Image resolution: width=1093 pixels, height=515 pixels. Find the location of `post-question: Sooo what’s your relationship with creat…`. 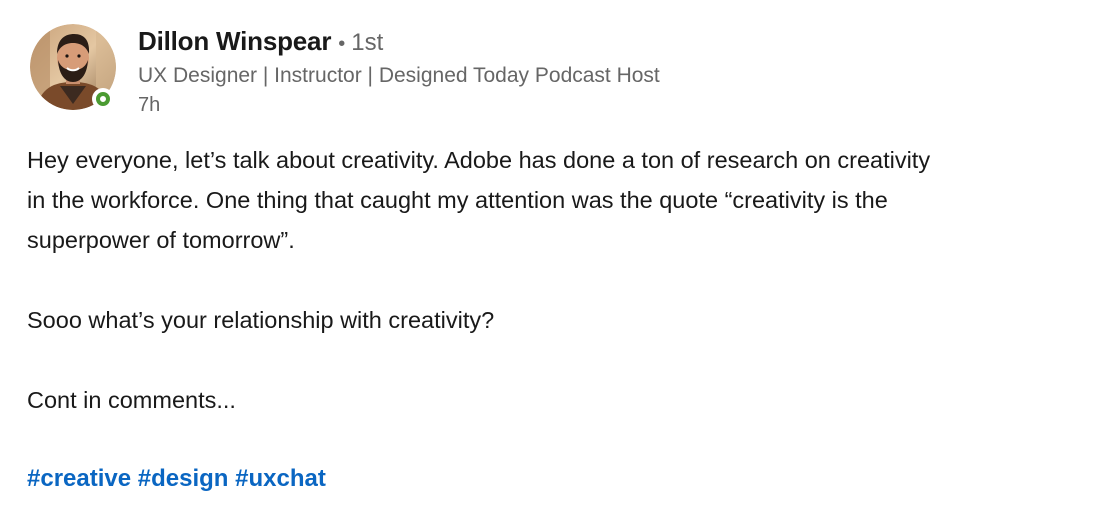

post-question: Sooo what’s your relationship with creat… is located at coordinates (261, 320).